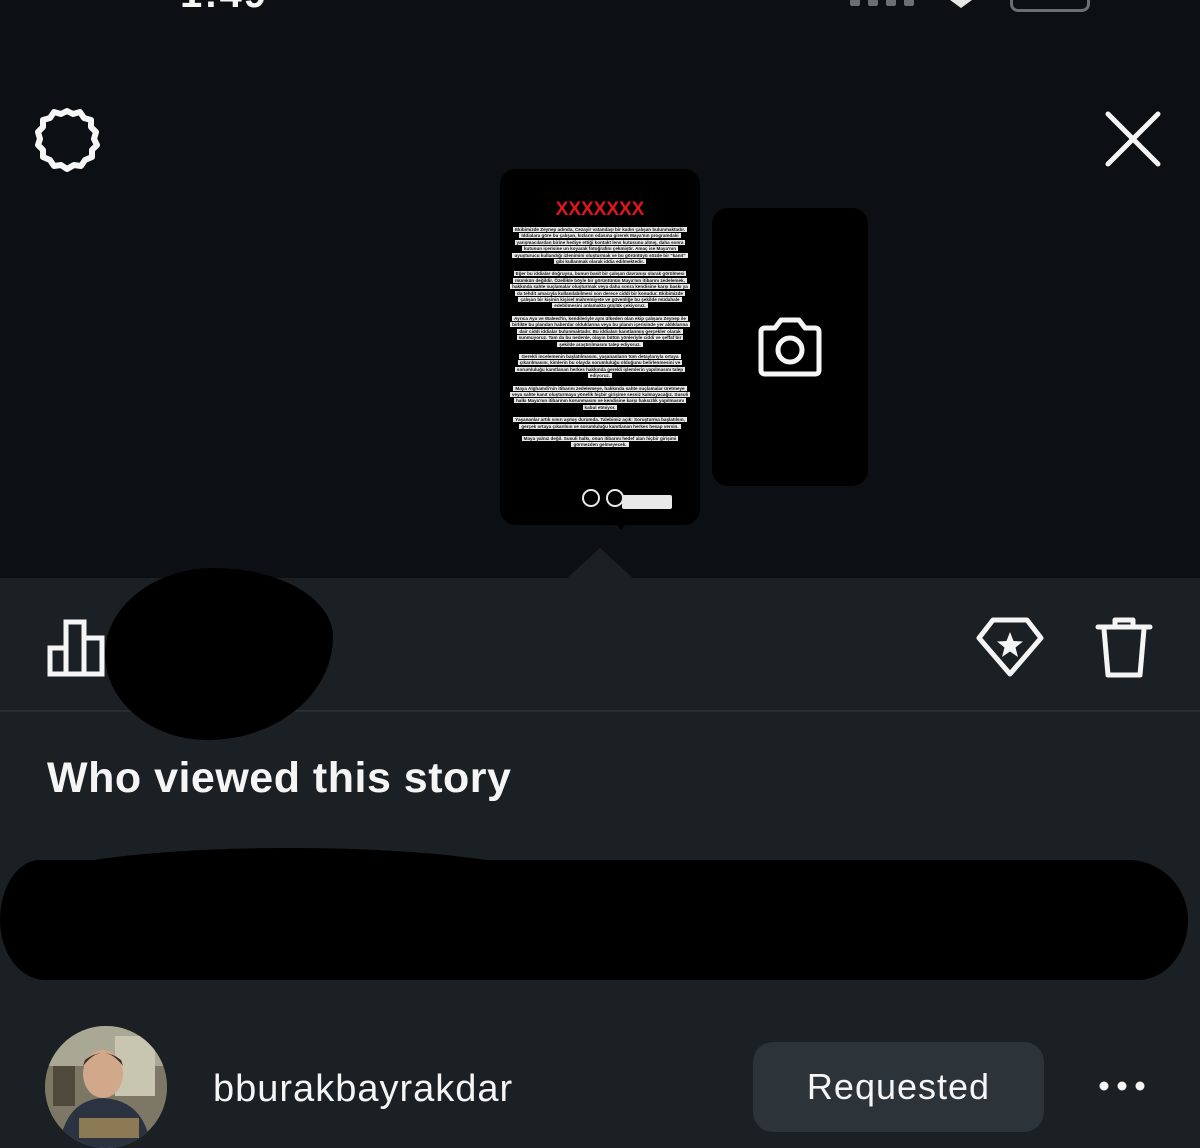 This screenshot has height=1148, width=1200. Describe the element at coordinates (363, 1089) in the screenshot. I see `viewer-username: bburakbayrakdar` at that location.